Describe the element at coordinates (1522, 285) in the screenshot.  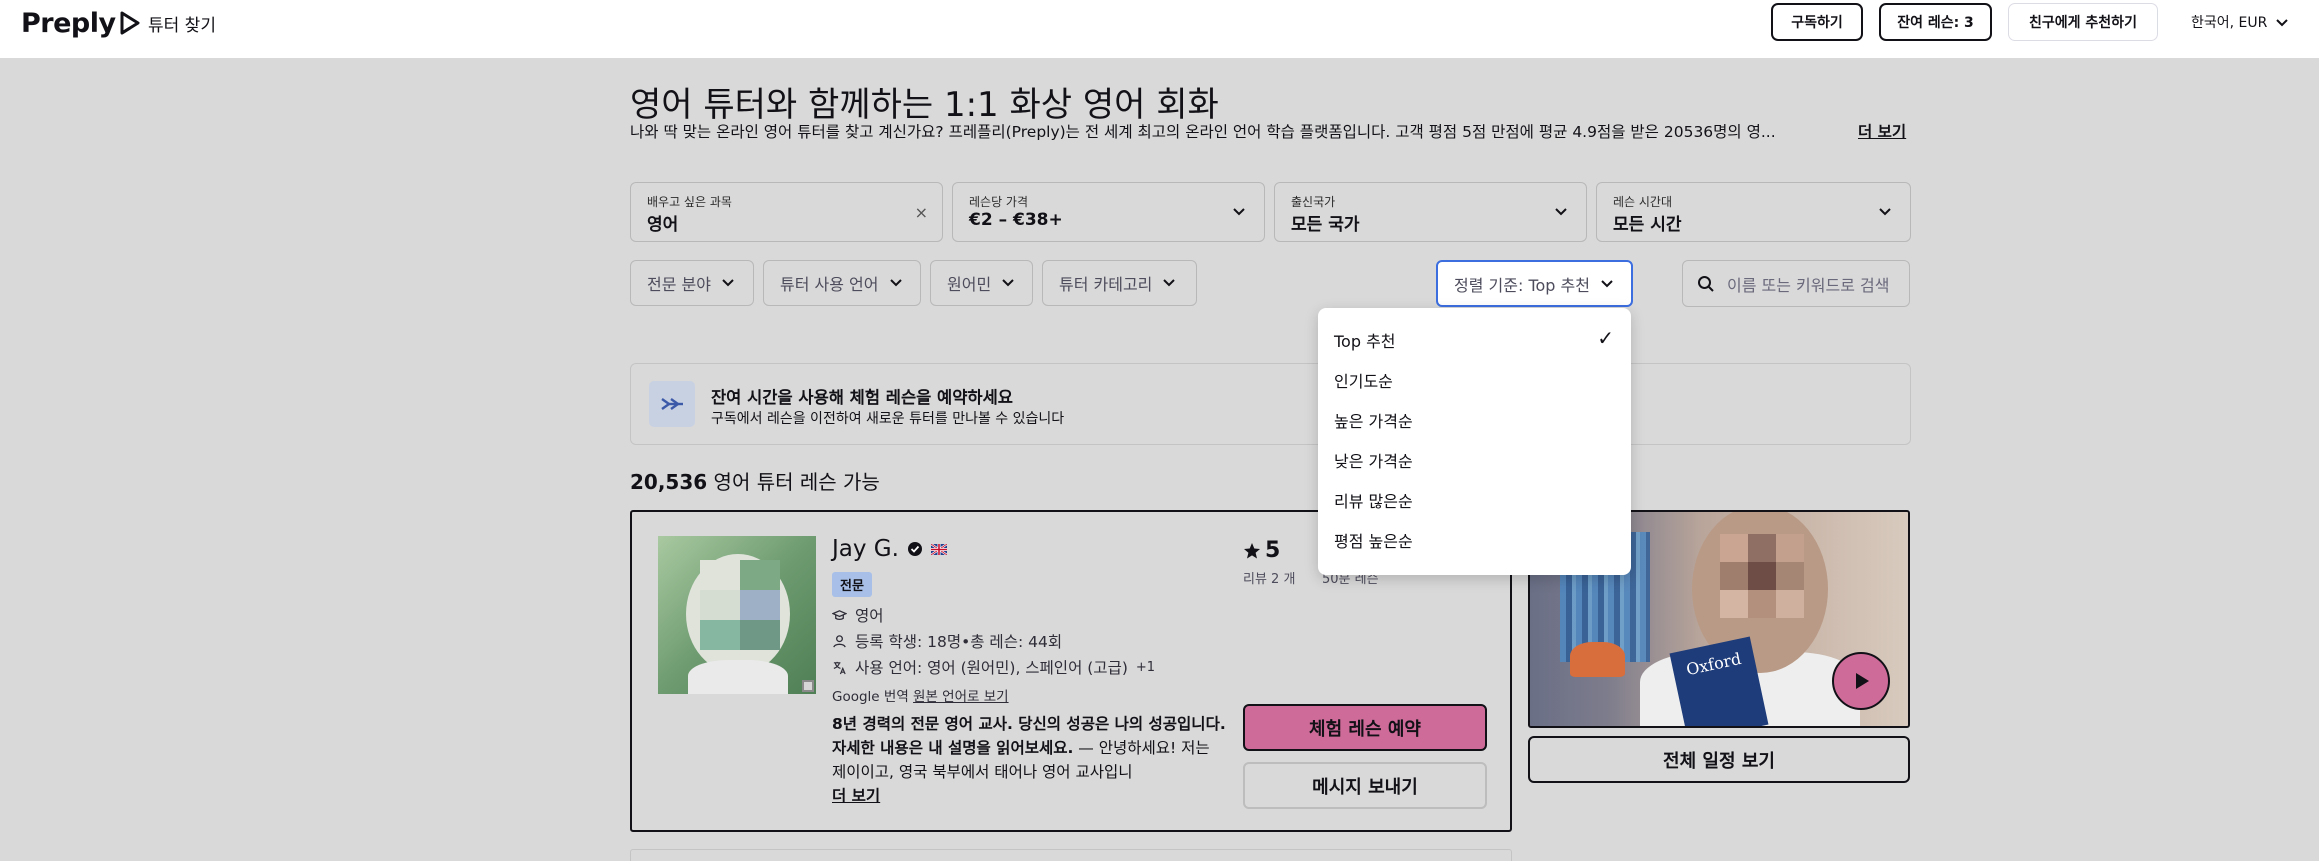
I see `sort-label: 정렬 기준: Top 추천` at that location.